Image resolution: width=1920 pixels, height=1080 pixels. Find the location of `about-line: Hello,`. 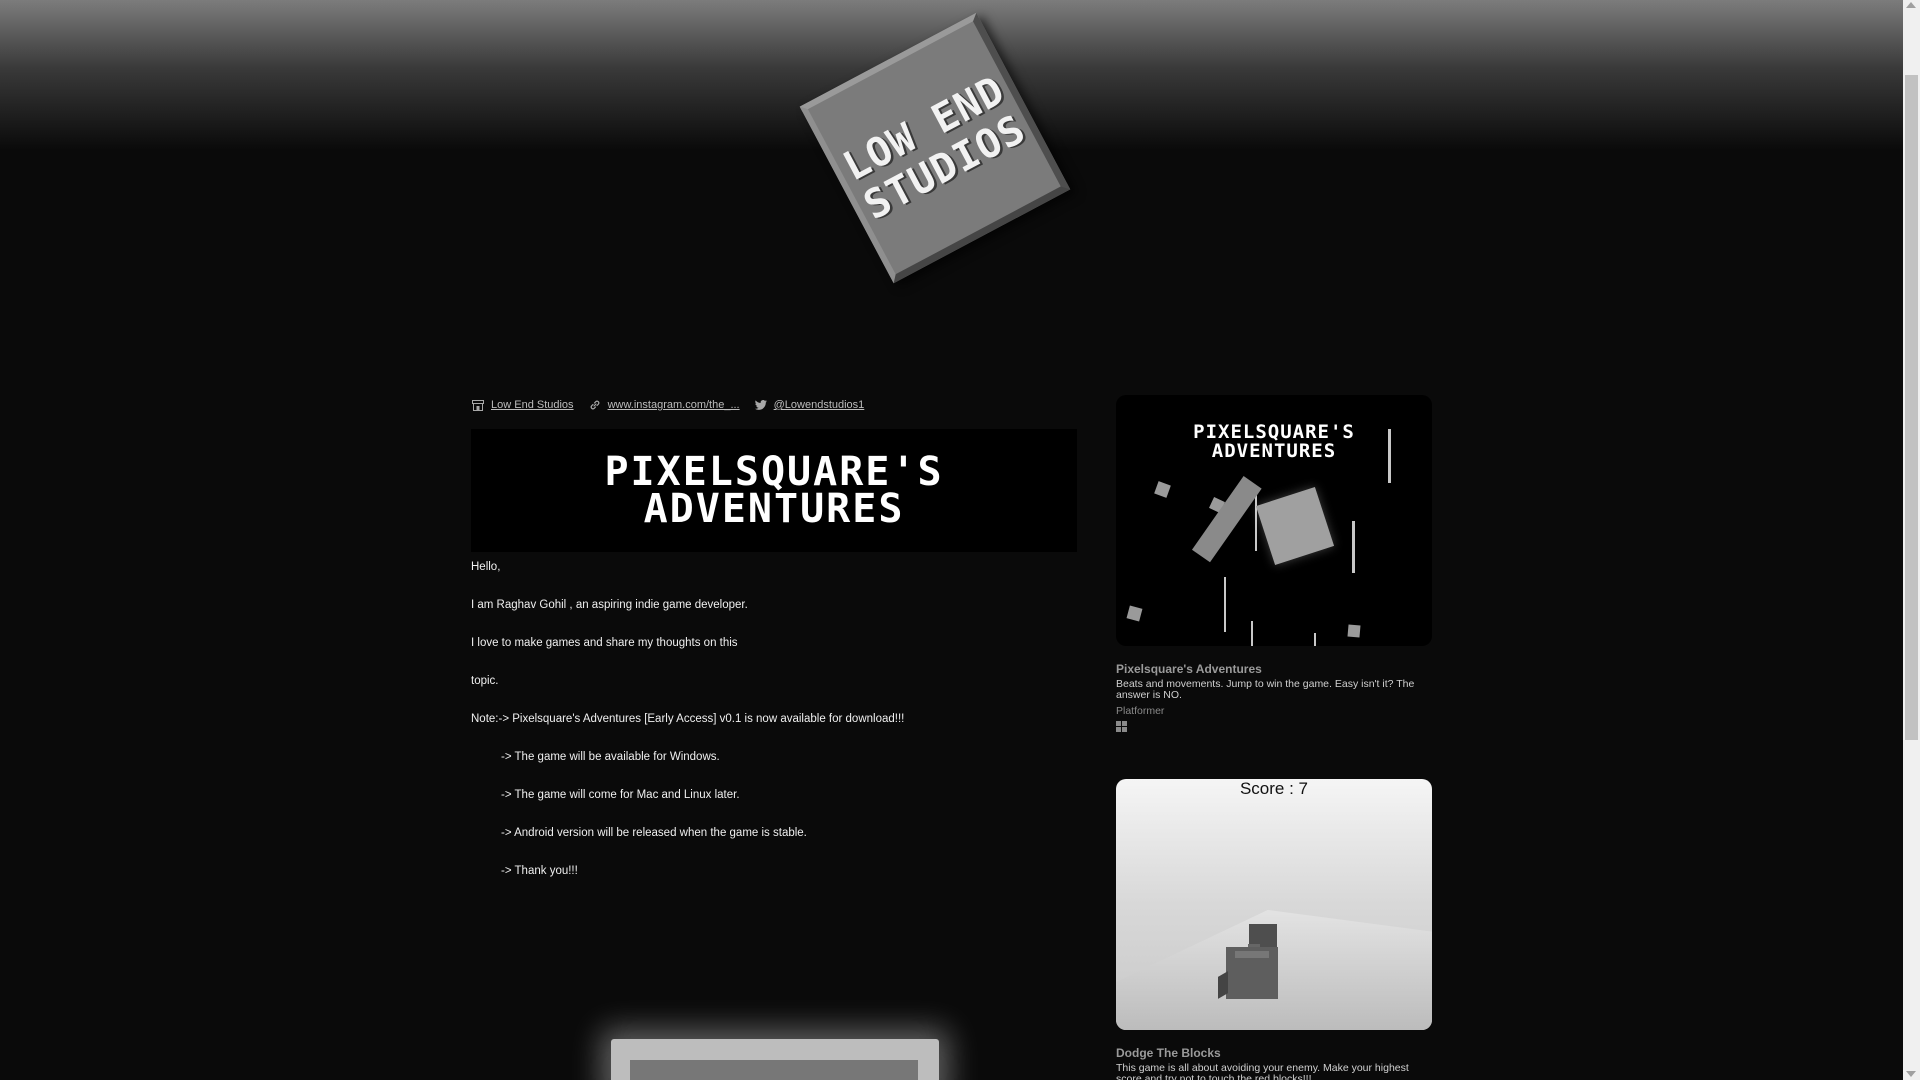

about-line: Hello, is located at coordinates (486, 567).